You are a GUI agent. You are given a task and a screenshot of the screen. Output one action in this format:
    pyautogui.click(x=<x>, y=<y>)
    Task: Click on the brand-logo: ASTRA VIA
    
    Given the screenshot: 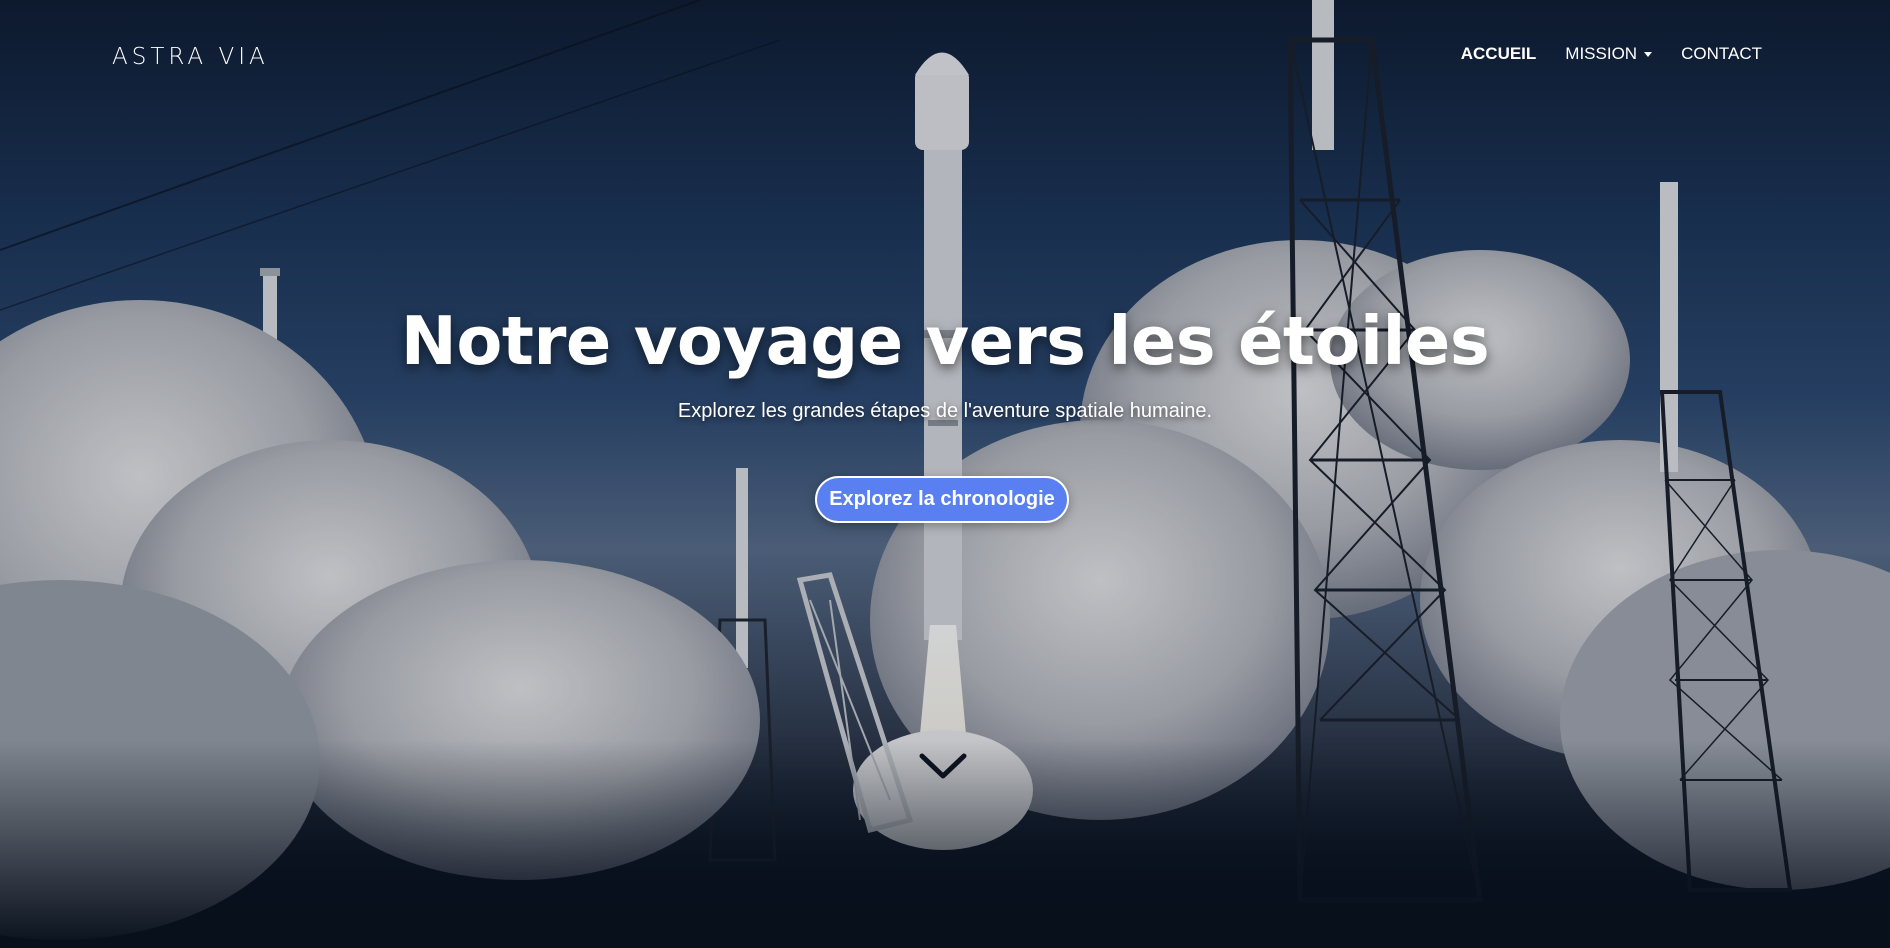 What is the action you would take?
    pyautogui.click(x=190, y=57)
    